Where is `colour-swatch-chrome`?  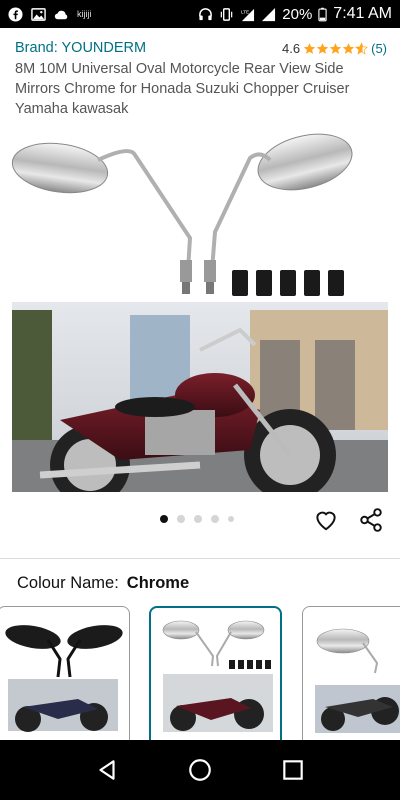
colour-swatch-chrome is located at coordinates (215, 673).